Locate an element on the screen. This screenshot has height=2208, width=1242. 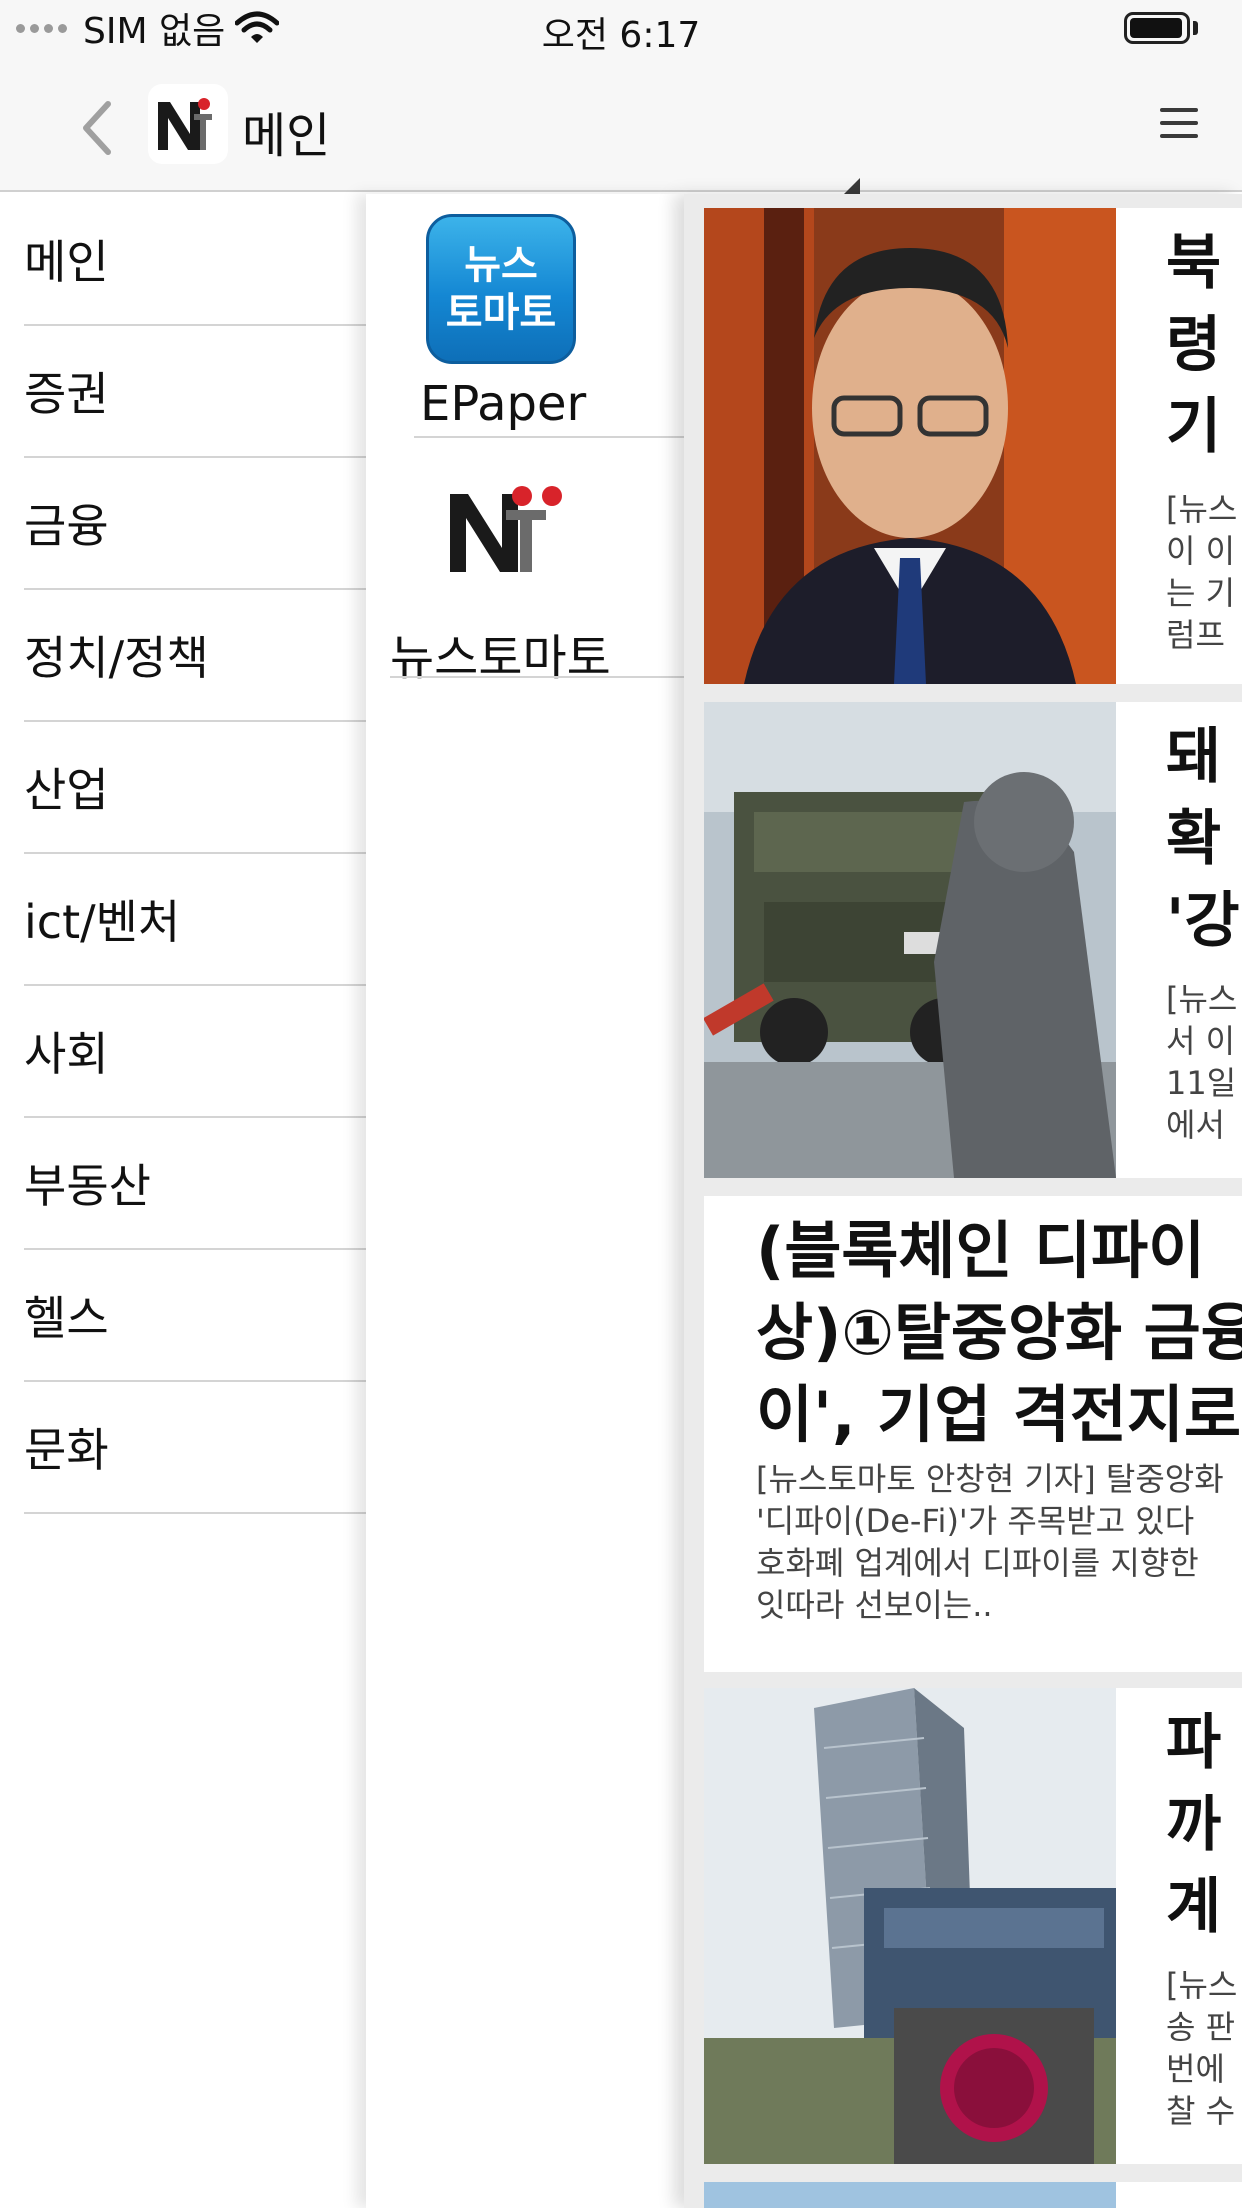
sidebar-item-label: 금융 is located at coordinates (66, 526).